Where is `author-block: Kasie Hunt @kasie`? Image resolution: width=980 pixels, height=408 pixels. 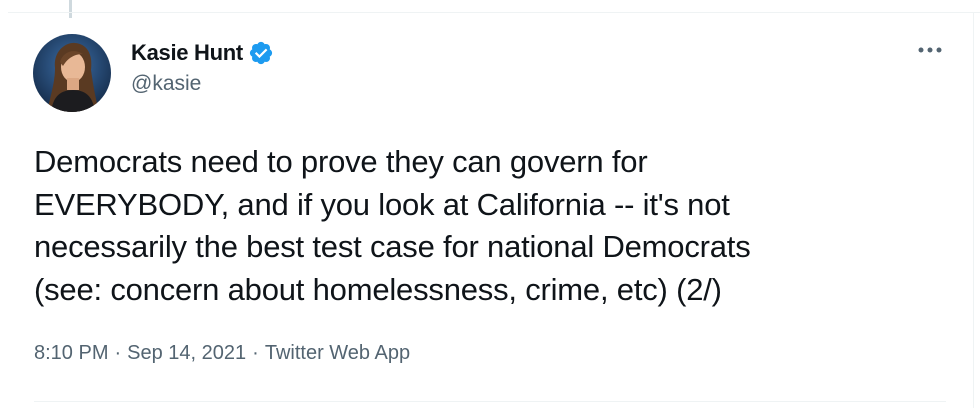 author-block: Kasie Hunt @kasie is located at coordinates (202, 67).